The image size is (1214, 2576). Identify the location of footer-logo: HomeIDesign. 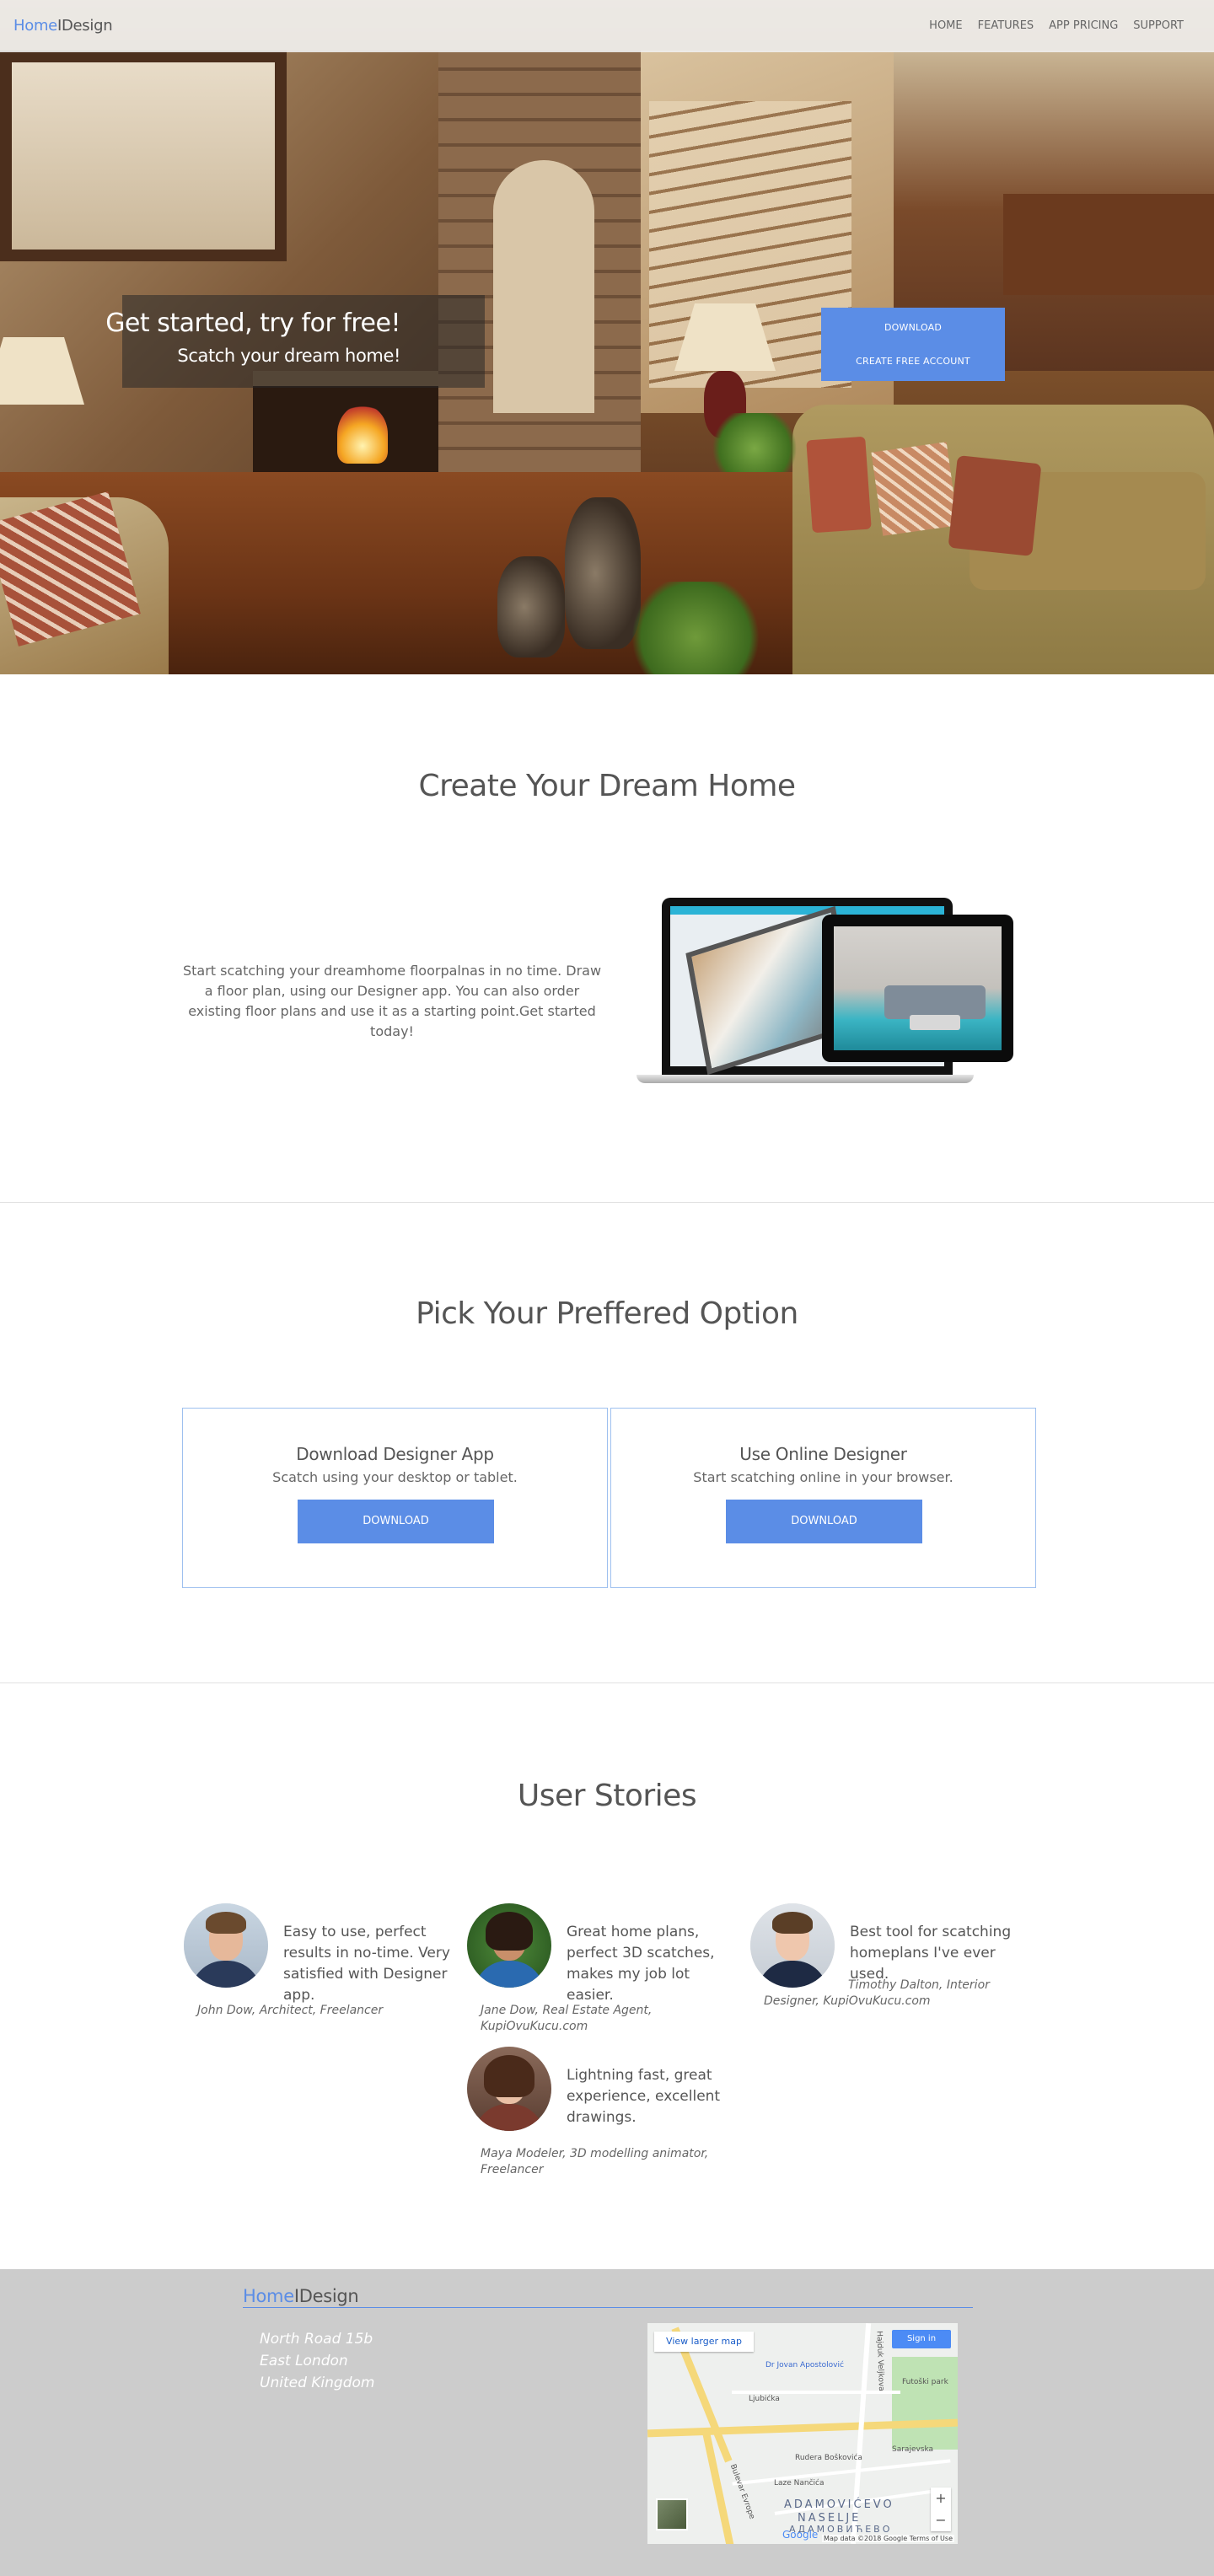
(301, 2296).